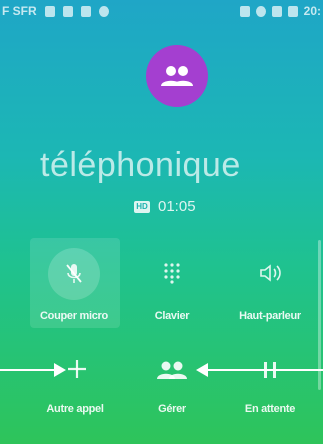  I want to click on add-call-label: Autre appel, so click(75, 409).